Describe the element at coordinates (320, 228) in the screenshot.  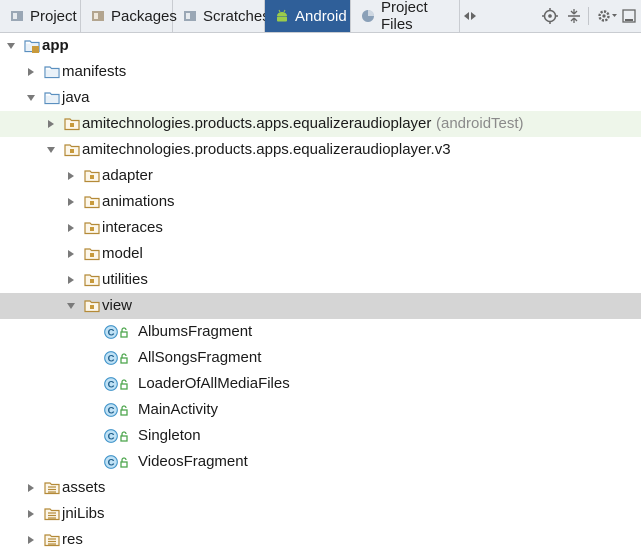
I see `tree-row: interaces` at that location.